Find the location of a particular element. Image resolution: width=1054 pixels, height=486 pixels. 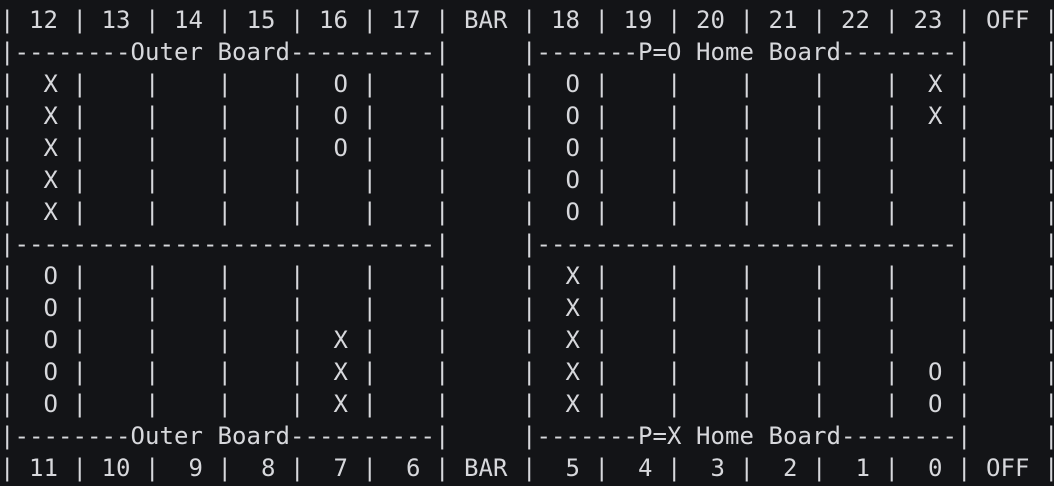

top-checker-row-3: | X | | | | O | | | O | | | | | | | is located at coordinates (527, 148).